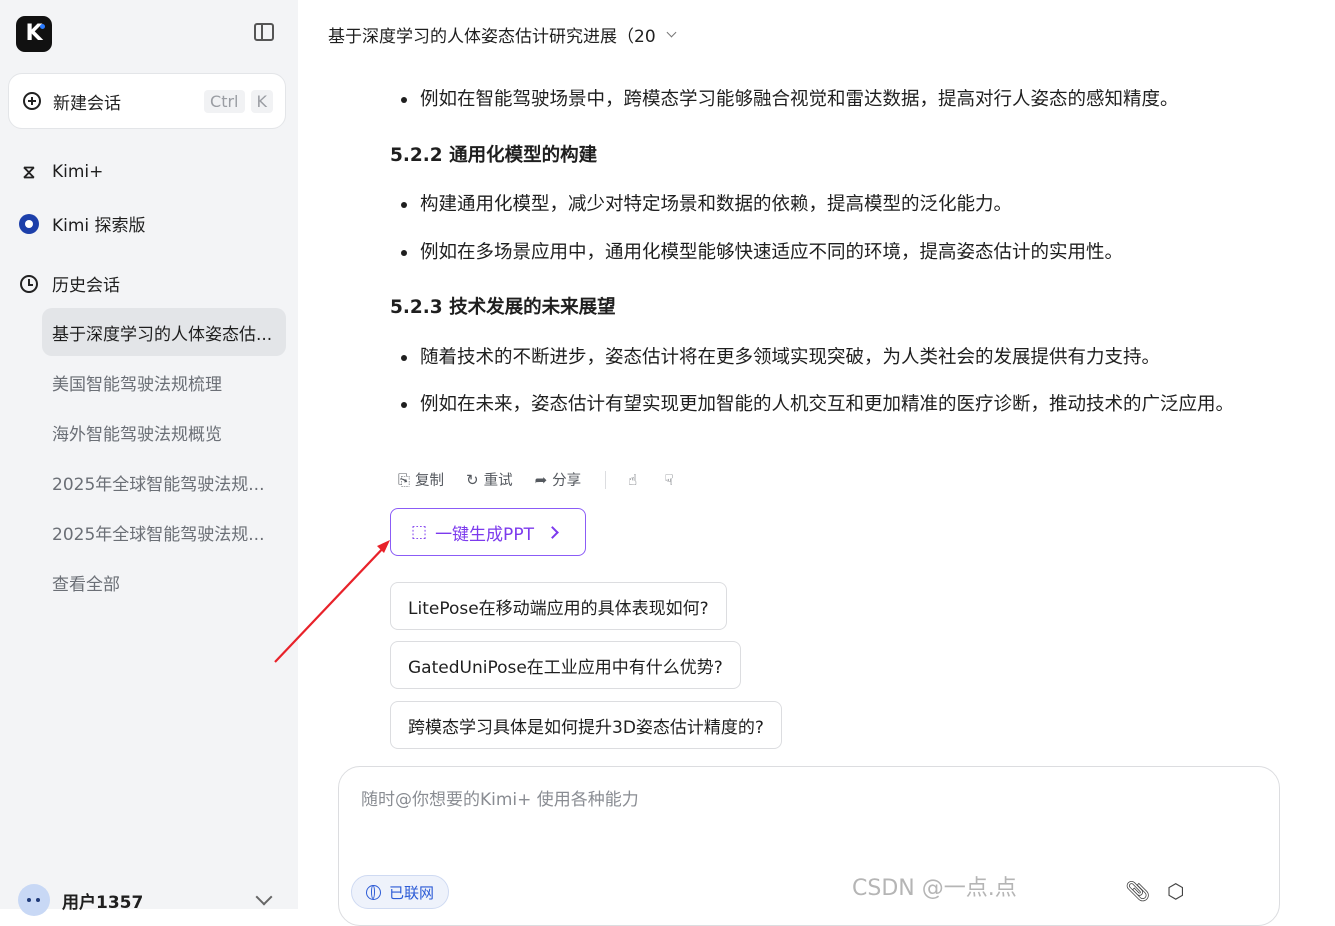 This screenshot has width=1335, height=926. What do you see at coordinates (419, 532) in the screenshot?
I see `presentation-icon: ⬚` at bounding box center [419, 532].